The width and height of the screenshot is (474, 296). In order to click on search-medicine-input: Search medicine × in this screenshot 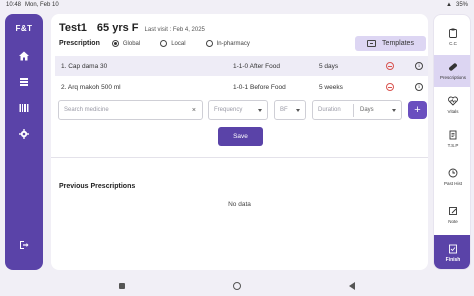, I will do `click(130, 110)`.